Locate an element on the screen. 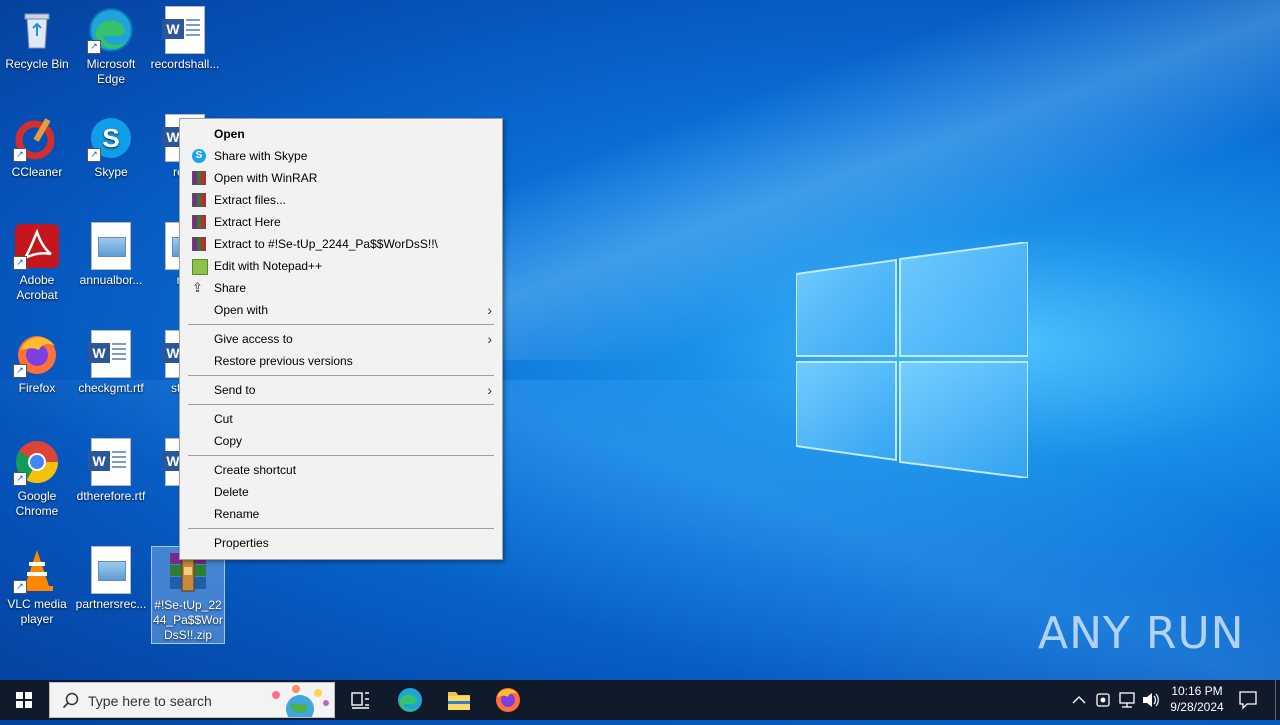  menu-item-label: Open is located at coordinates (229, 134).